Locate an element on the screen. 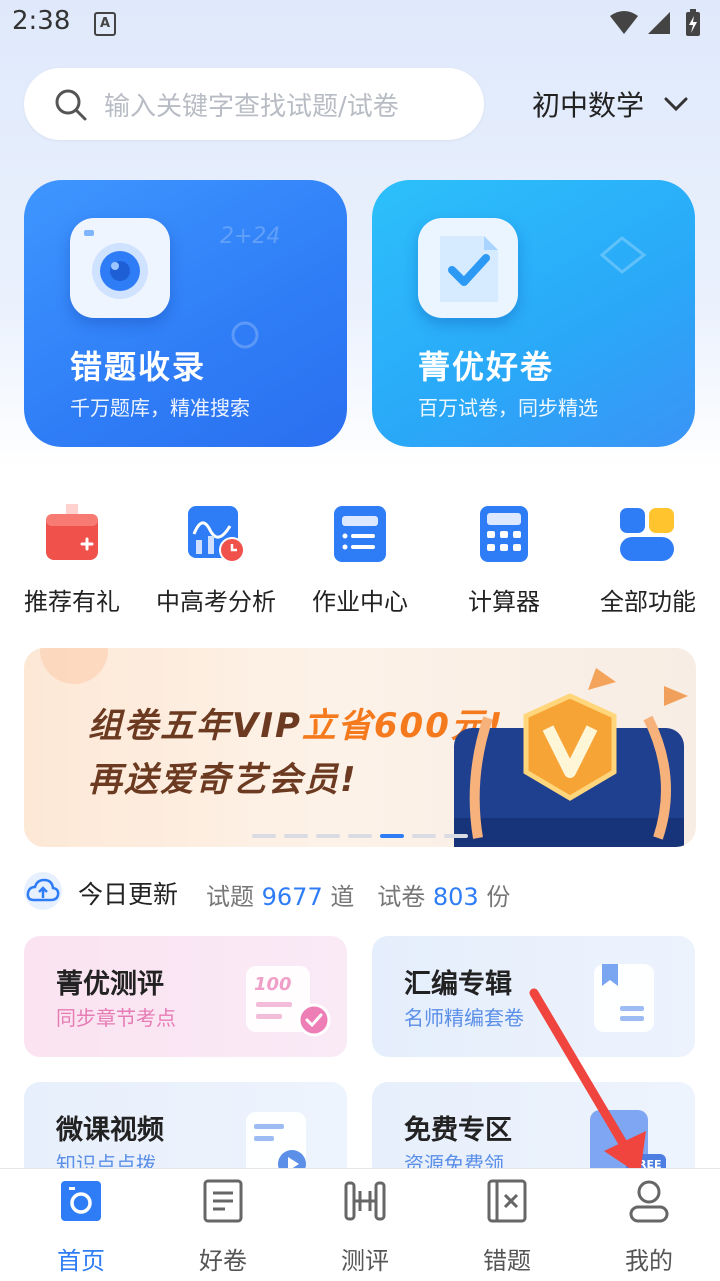  dumbbell-icon is located at coordinates (365, 1201).